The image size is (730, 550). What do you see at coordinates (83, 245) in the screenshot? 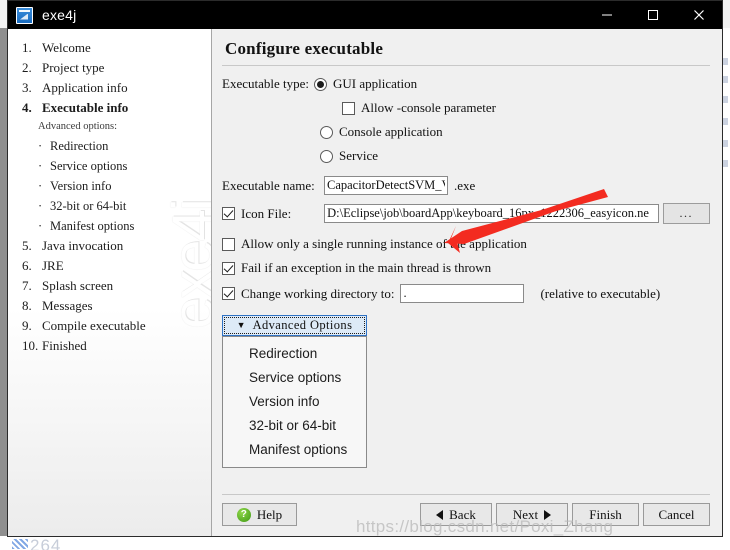
I see `step-label: Java invocation` at bounding box center [83, 245].